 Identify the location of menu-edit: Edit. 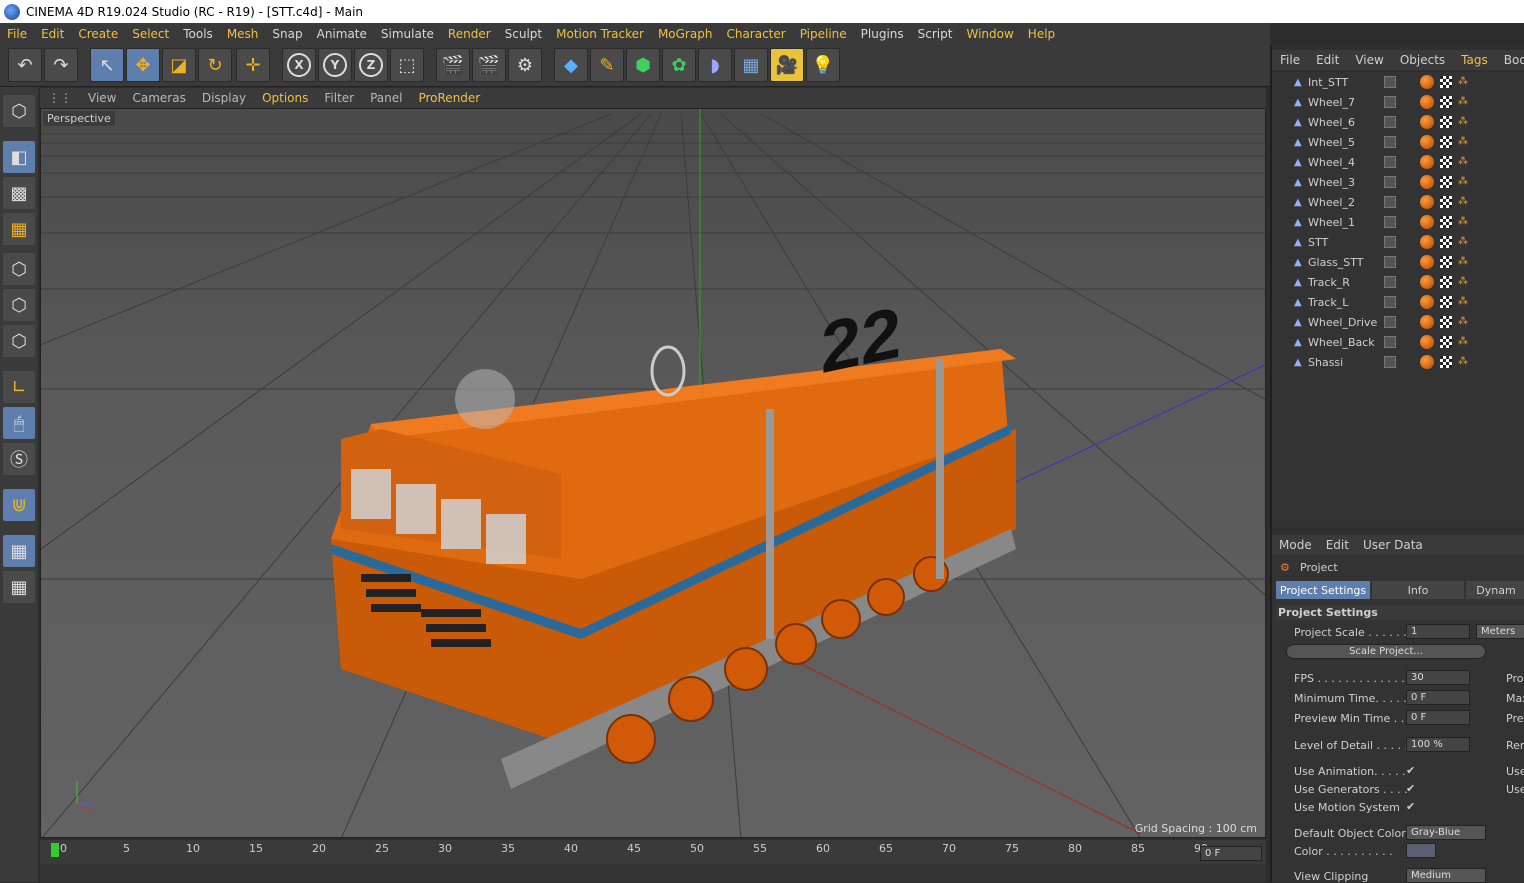
(52, 34).